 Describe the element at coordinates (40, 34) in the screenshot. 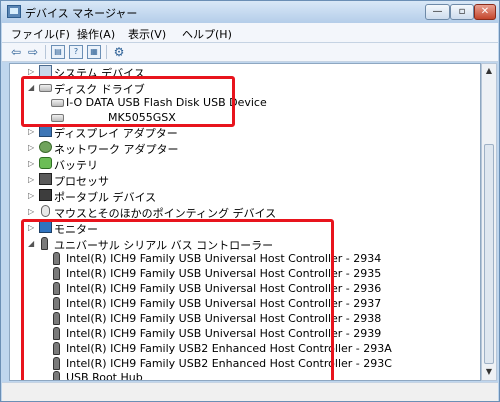

I see `menu-file: ファイル(F)` at that location.